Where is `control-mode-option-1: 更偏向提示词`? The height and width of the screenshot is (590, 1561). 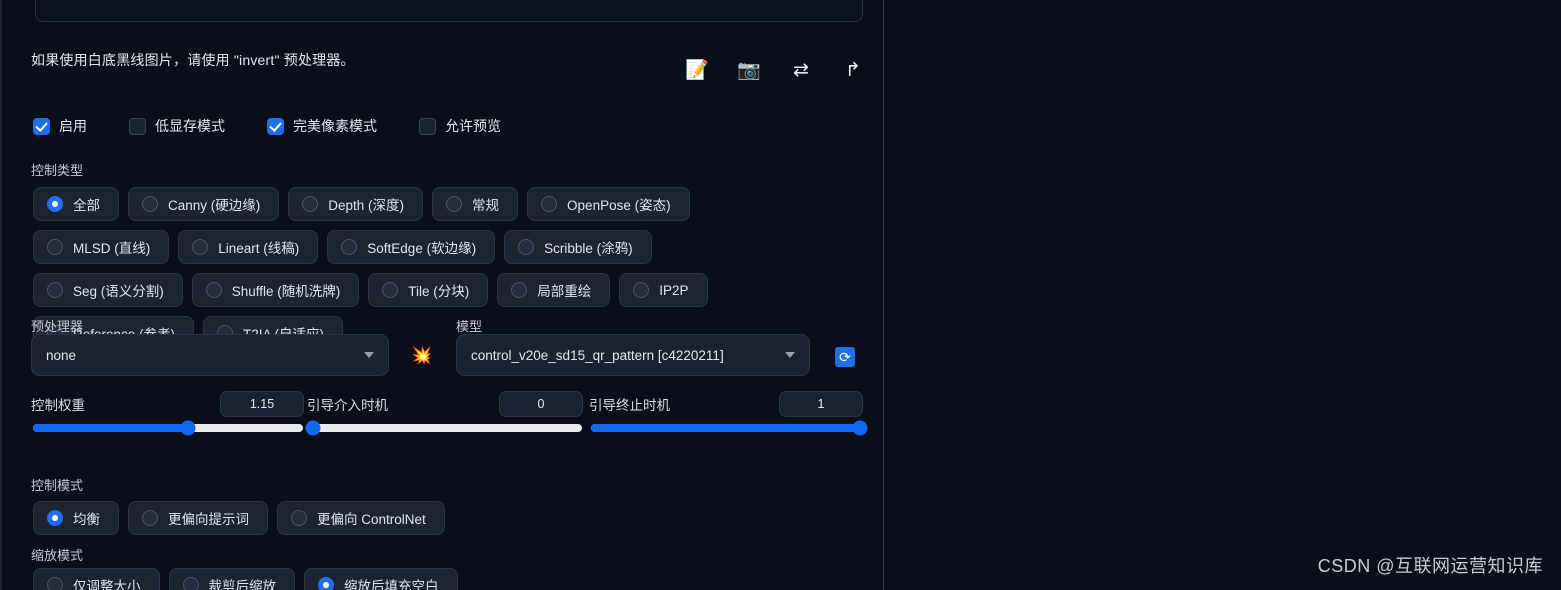 control-mode-option-1: 更偏向提示词 is located at coordinates (198, 518).